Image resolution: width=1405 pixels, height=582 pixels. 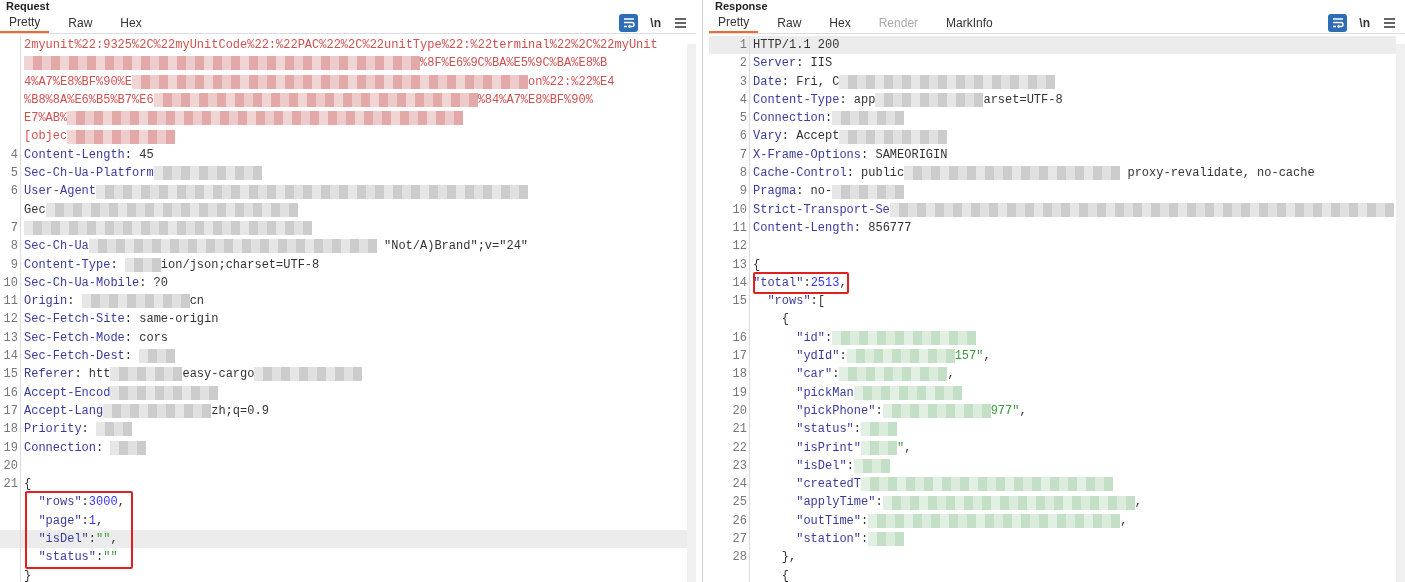 I want to click on code-text: : 856777, so click(x=882, y=228).